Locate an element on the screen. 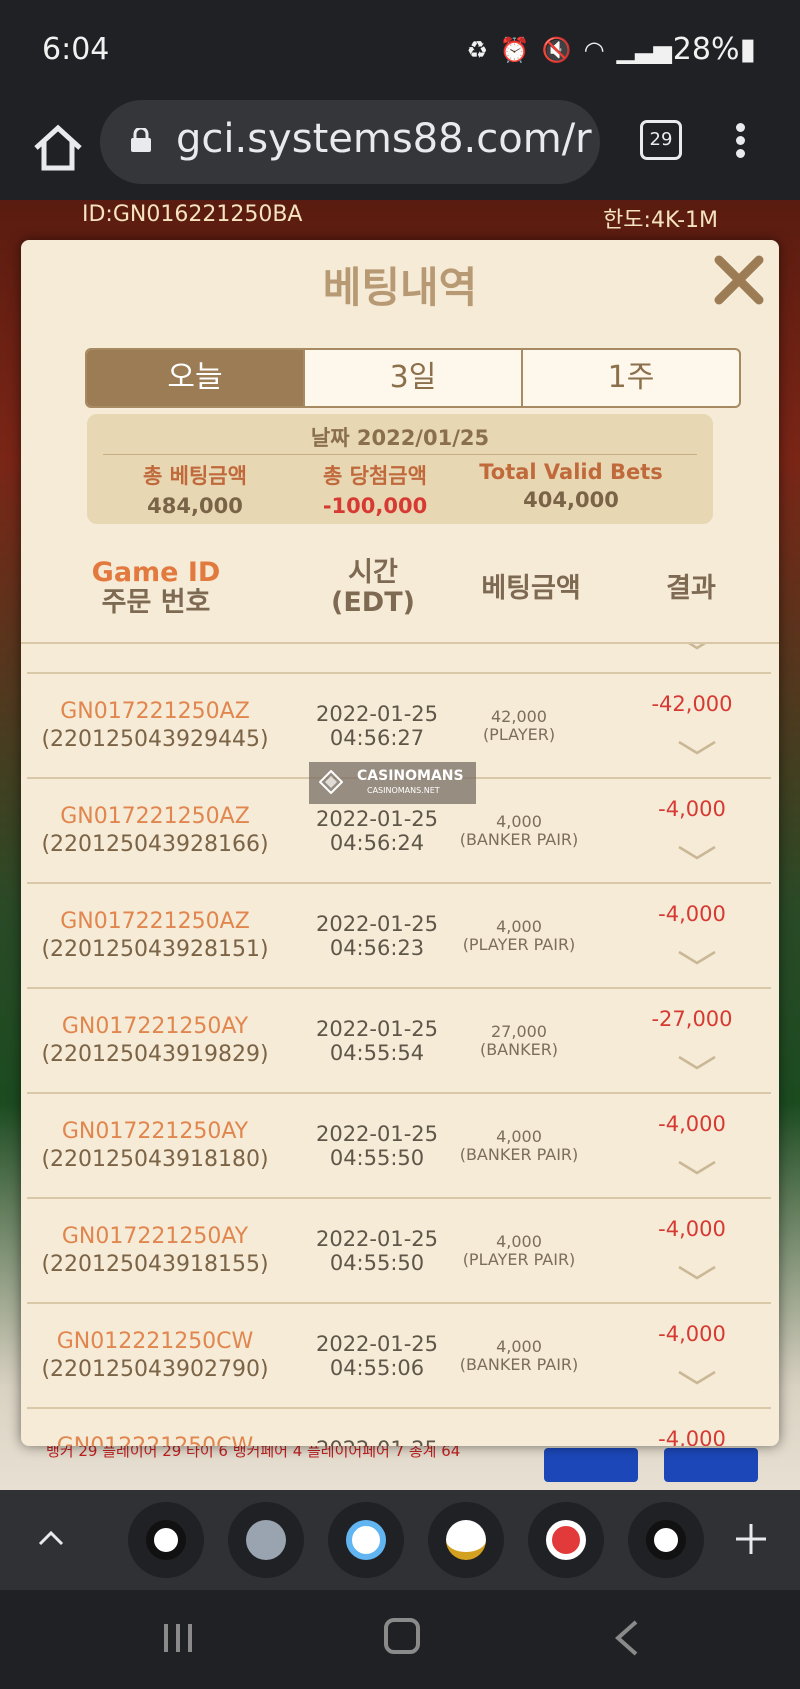 This screenshot has width=800, height=1689. home-nav-icon is located at coordinates (402, 1636).